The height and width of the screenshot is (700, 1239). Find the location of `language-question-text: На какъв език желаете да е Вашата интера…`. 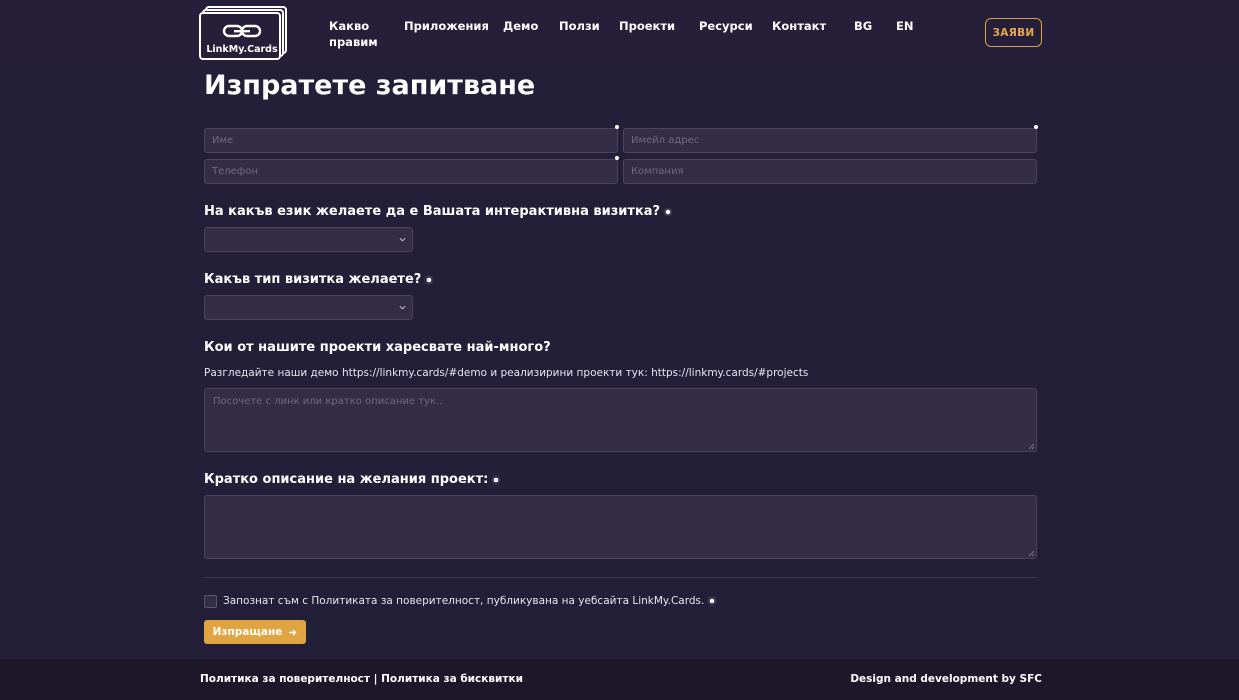

language-question-text: На какъв език желаете да е Вашата интера… is located at coordinates (432, 211).